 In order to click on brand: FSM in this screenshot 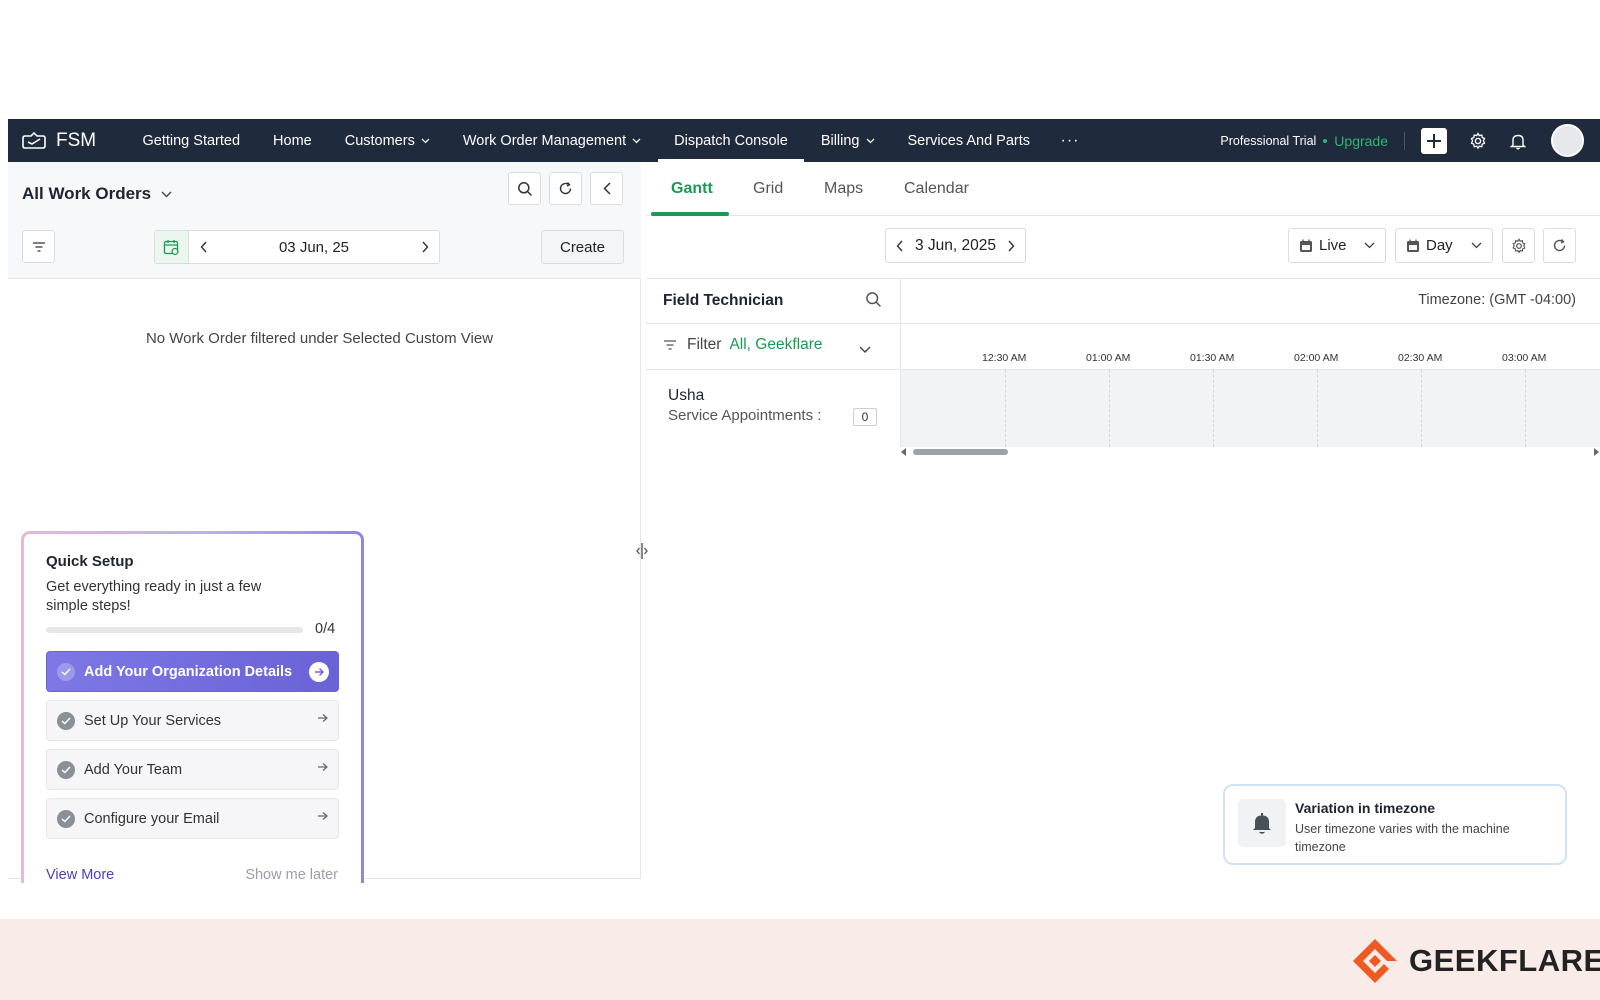, I will do `click(73, 141)`.